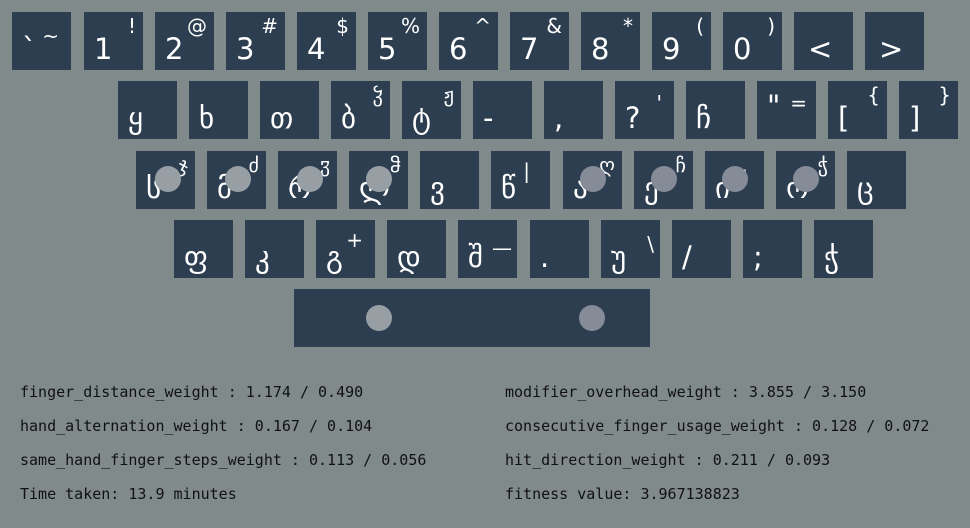 This screenshot has height=528, width=970. I want to click on key: 4 $, so click(326, 41).